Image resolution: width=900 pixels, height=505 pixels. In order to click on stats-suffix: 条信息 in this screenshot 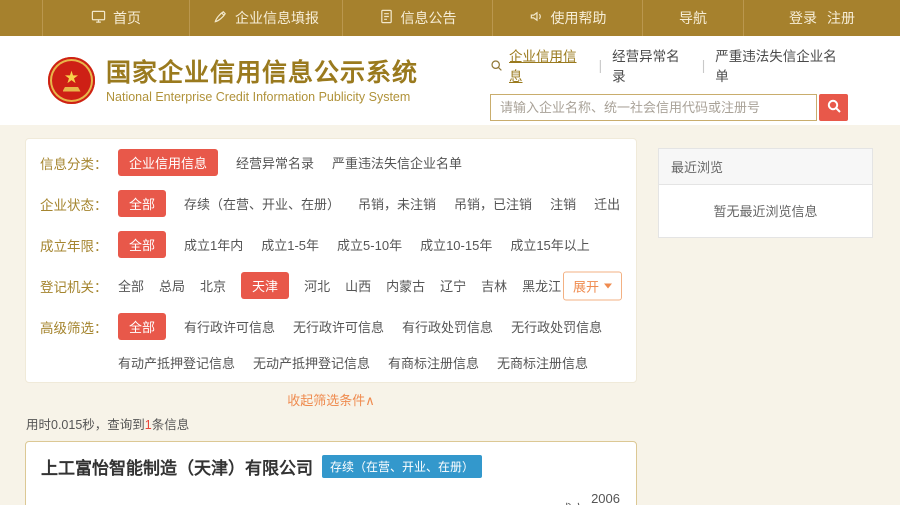, I will do `click(170, 425)`.